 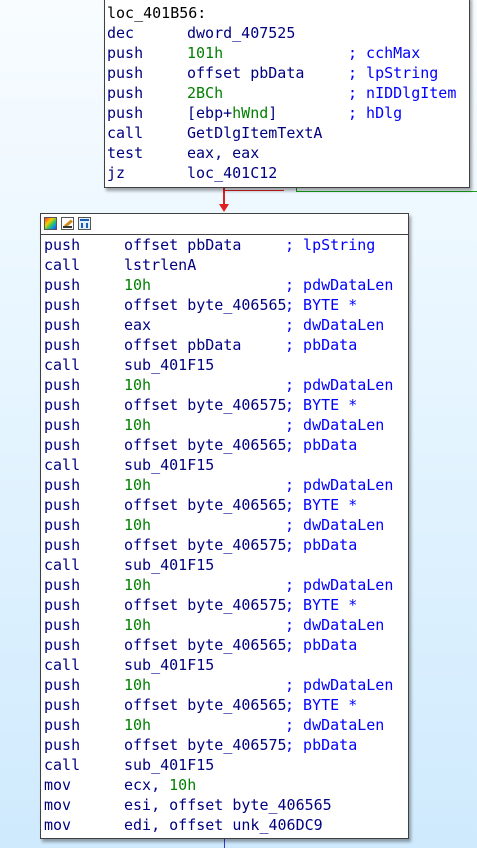 I want to click on instruction-line: push 101h ; cchMax, so click(x=263, y=53).